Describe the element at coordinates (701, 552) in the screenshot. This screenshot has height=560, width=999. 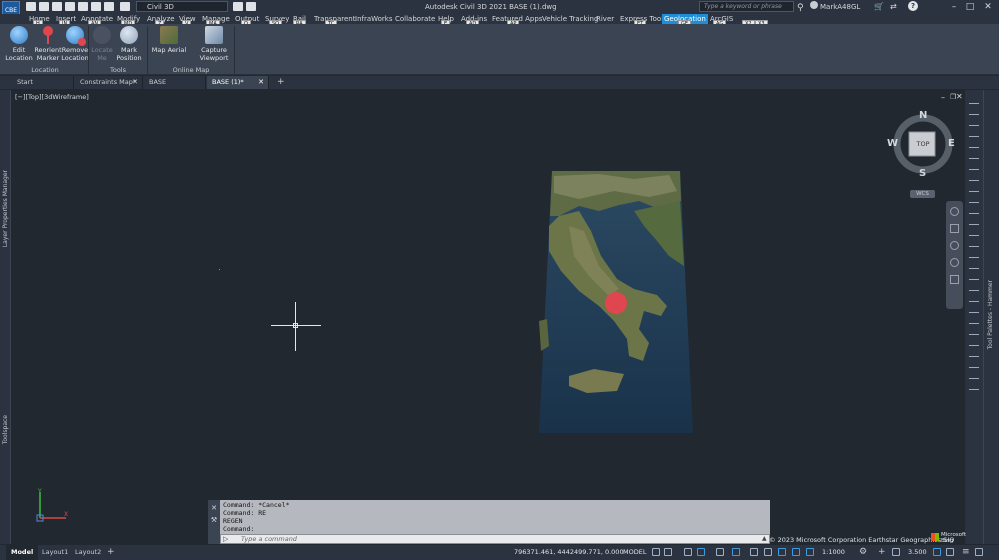
I see `polar-icon` at that location.